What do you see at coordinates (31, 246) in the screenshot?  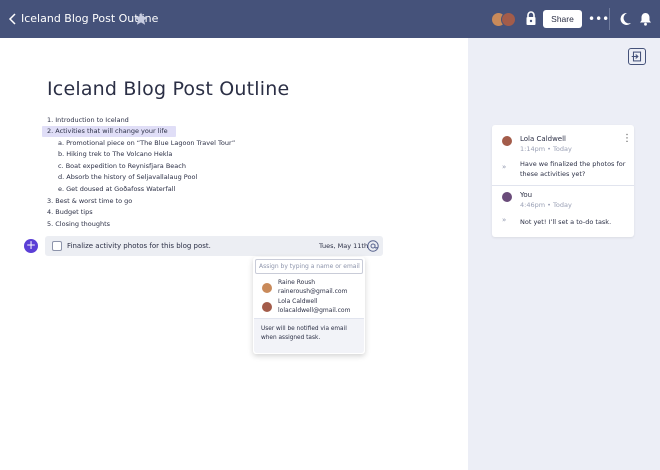 I see `add-block-button: +` at bounding box center [31, 246].